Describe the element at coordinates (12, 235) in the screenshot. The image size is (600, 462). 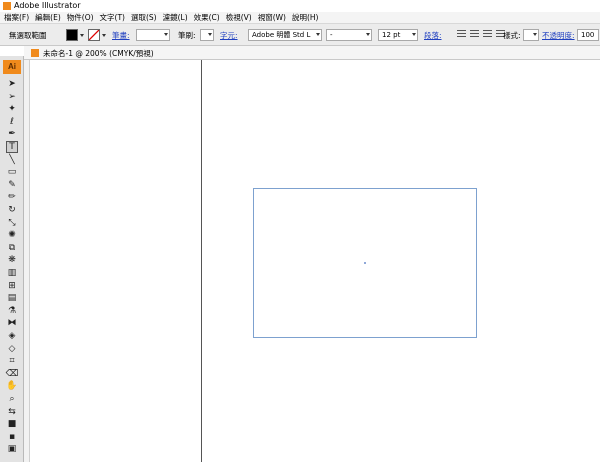
I see `warp-tool-icon: ✺` at that location.